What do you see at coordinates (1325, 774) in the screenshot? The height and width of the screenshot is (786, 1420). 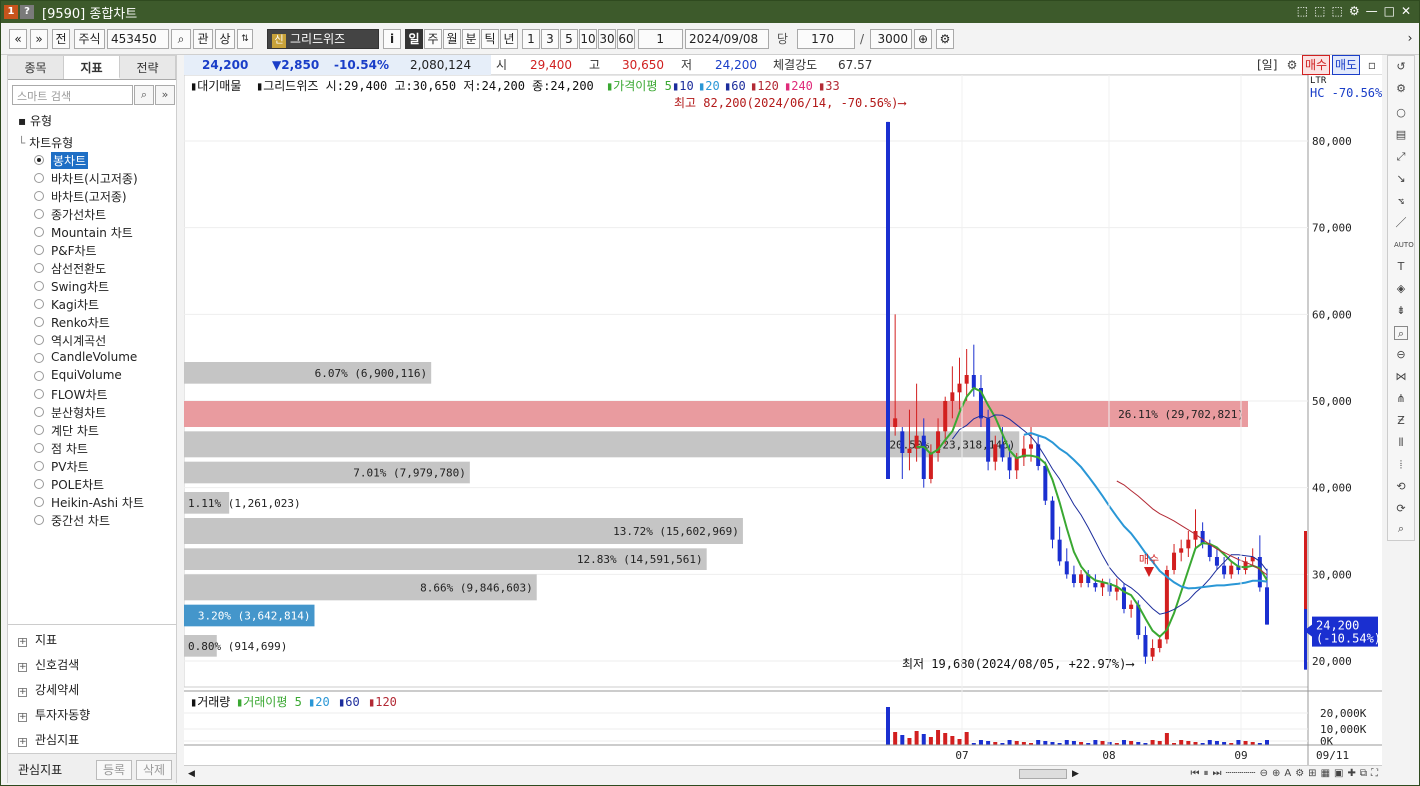 I see `table-icon: ▦` at bounding box center [1325, 774].